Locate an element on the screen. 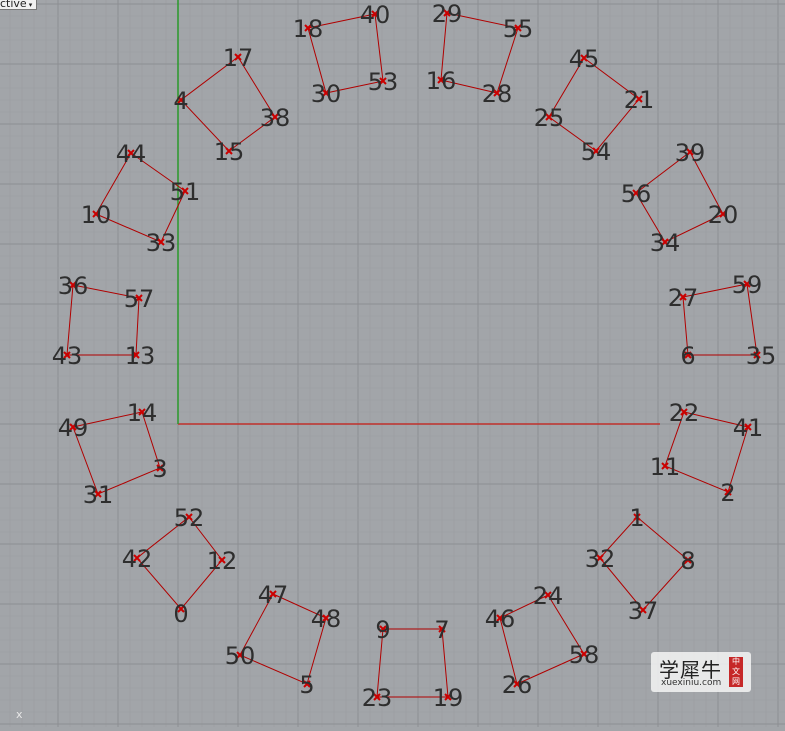 The width and height of the screenshot is (785, 731). point-label: 35 is located at coordinates (761, 356).